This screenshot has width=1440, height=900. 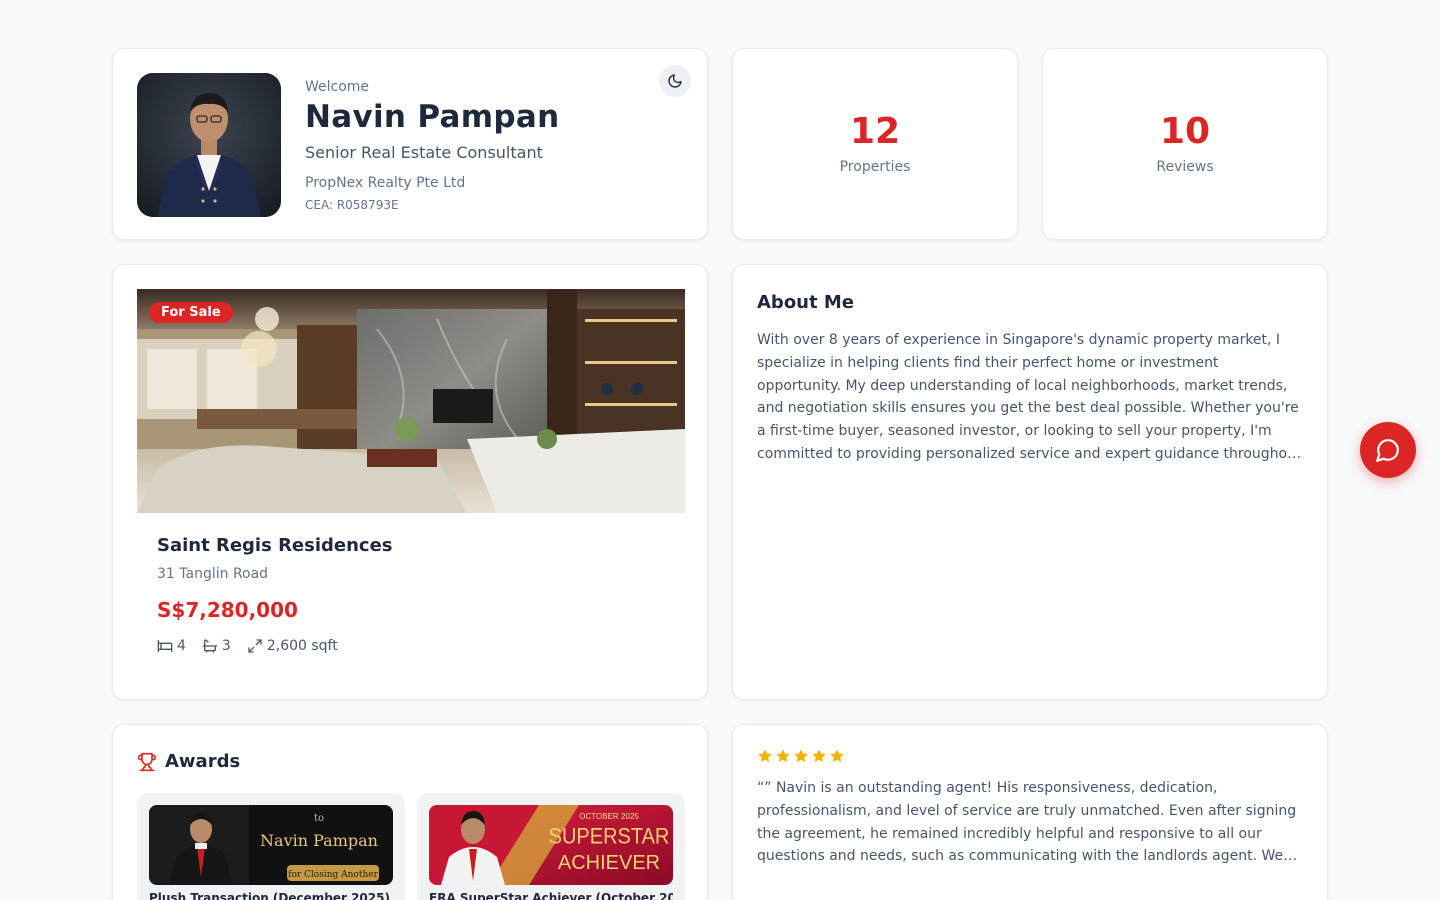 I want to click on about-title: About Me, so click(x=805, y=302).